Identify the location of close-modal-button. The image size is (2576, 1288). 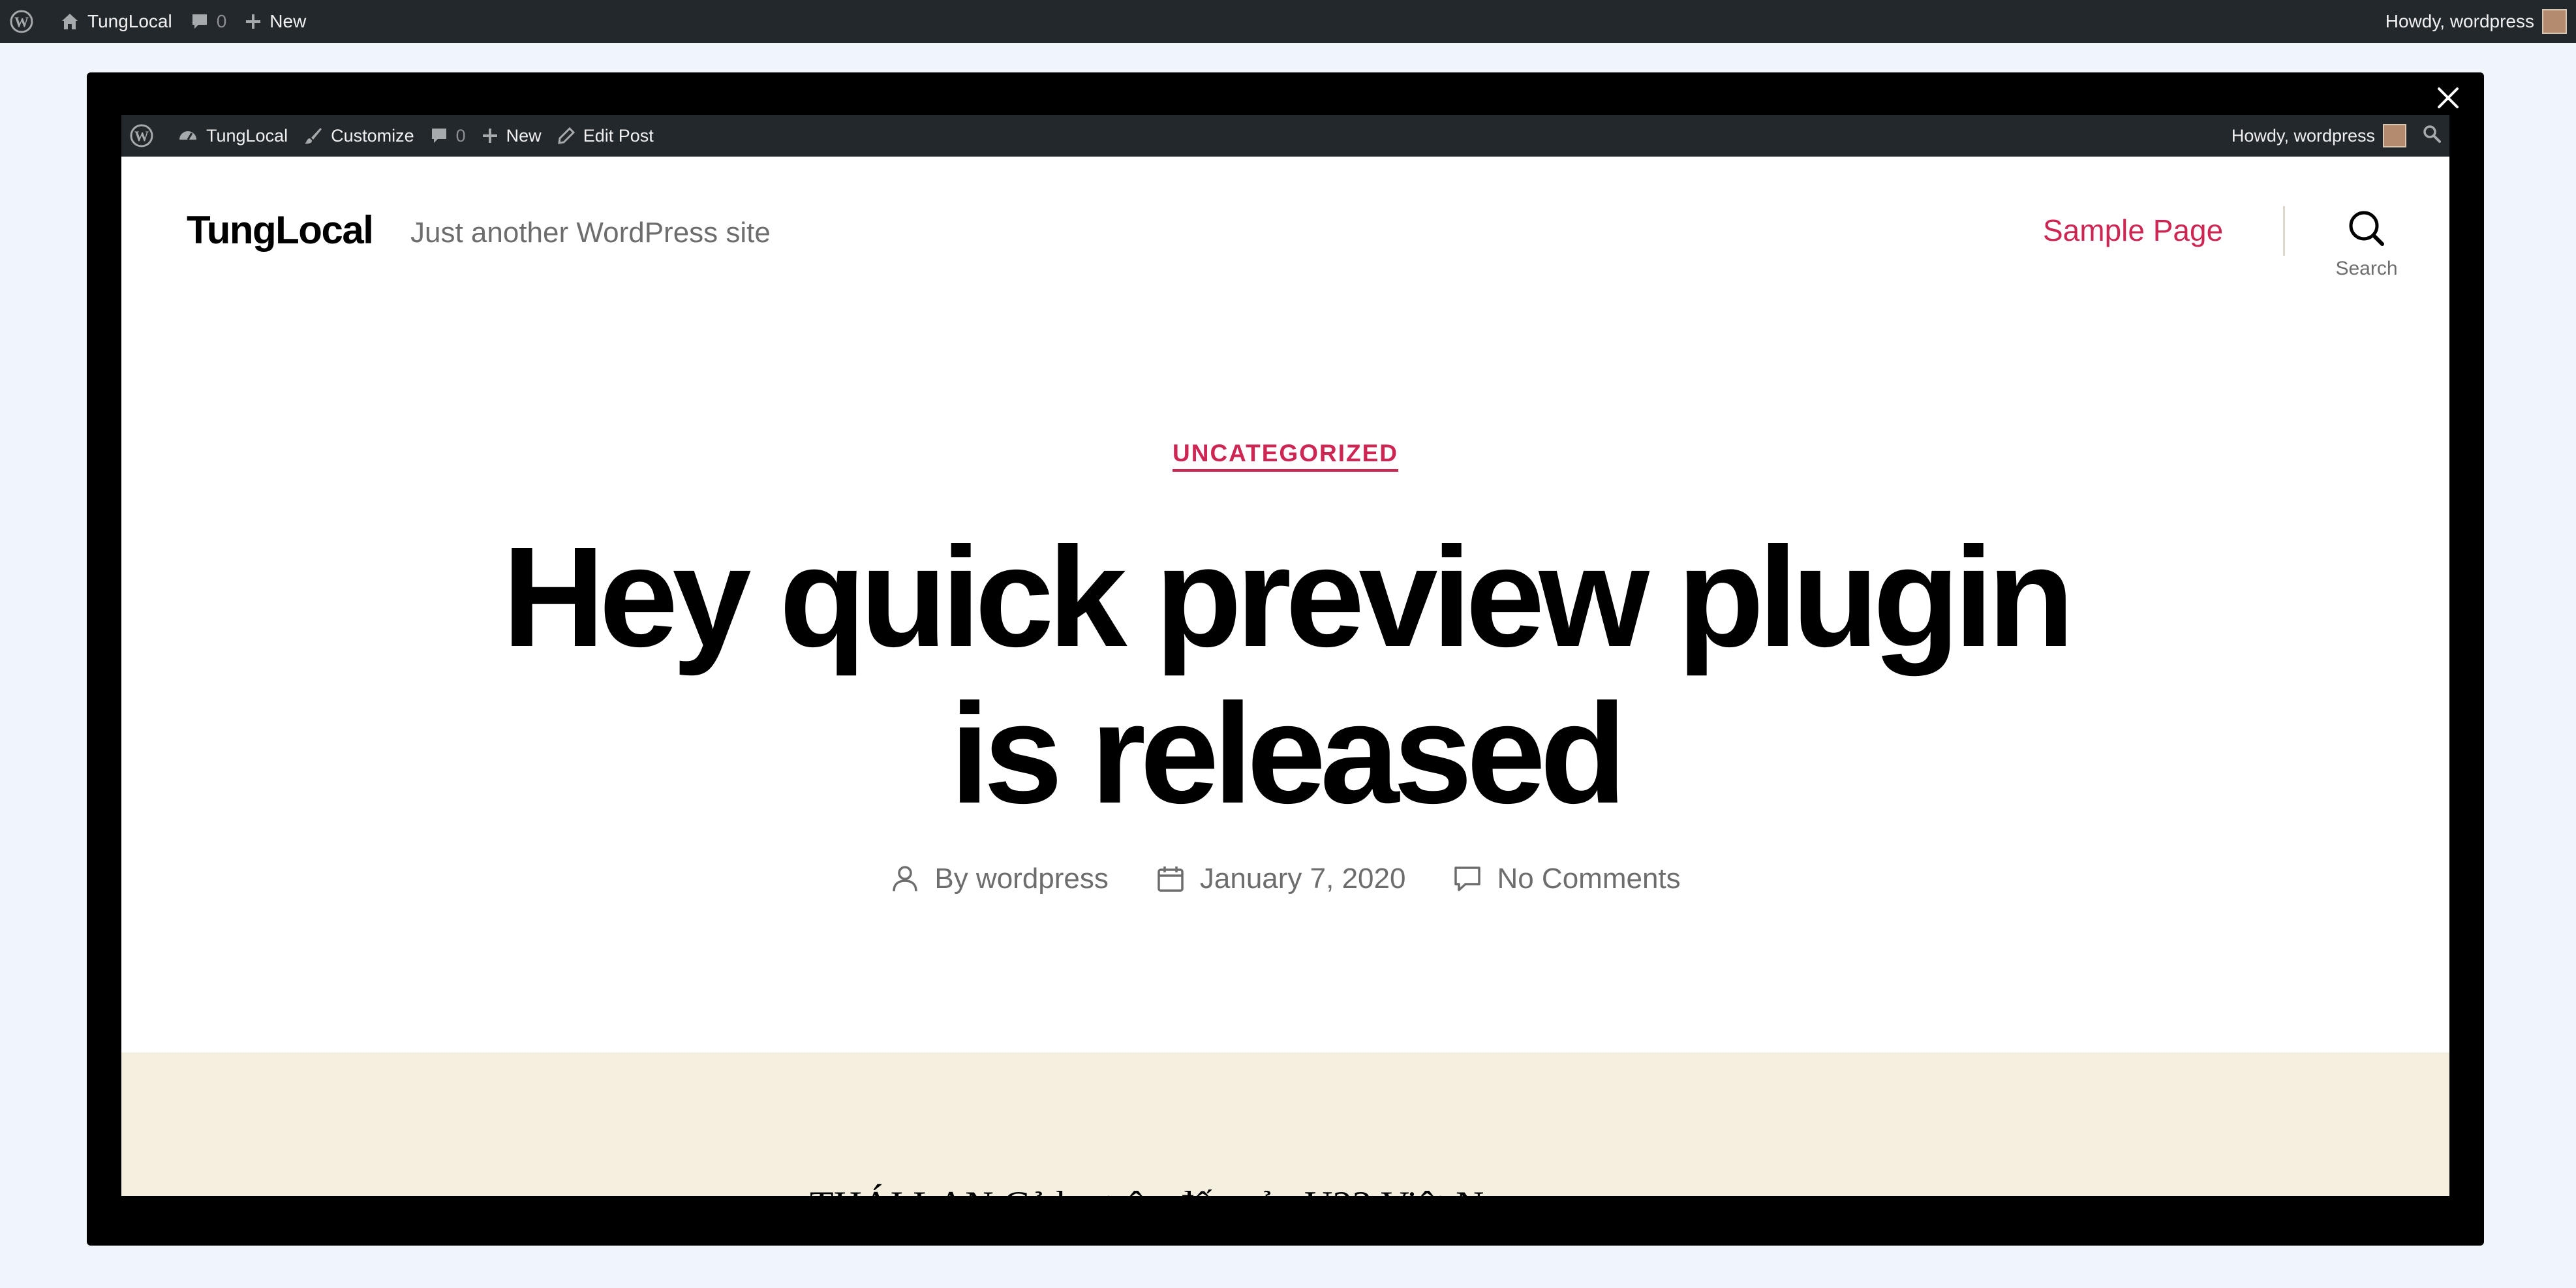
(2448, 99).